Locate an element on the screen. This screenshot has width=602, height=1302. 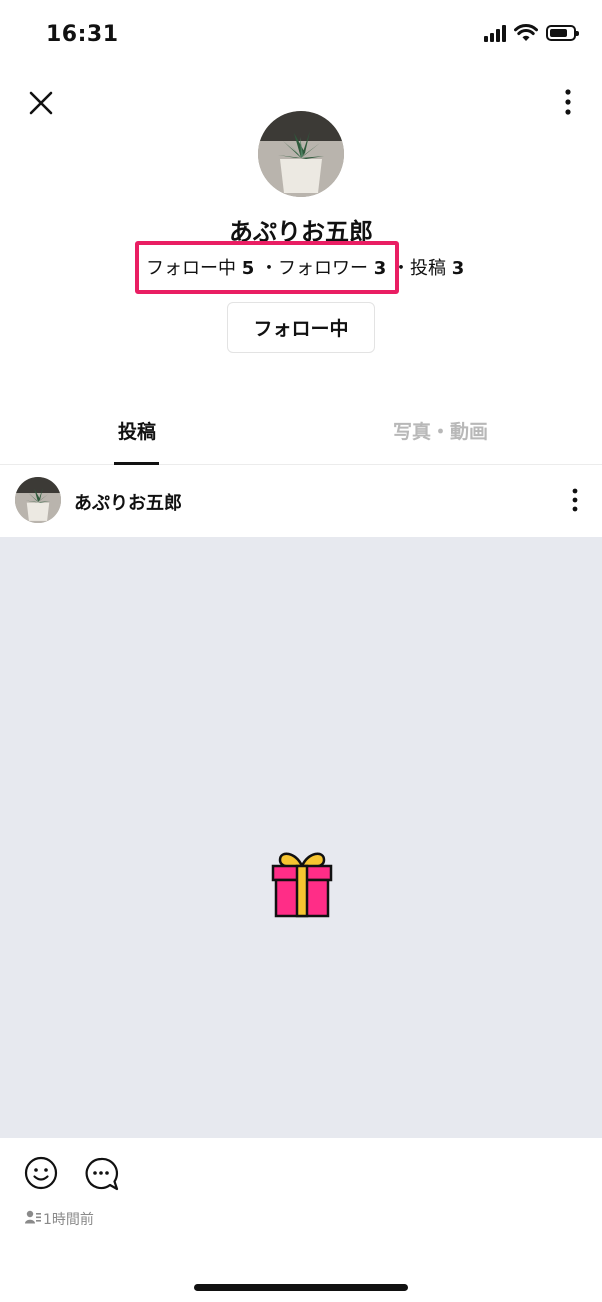
wifi-icon is located at coordinates (526, 32).